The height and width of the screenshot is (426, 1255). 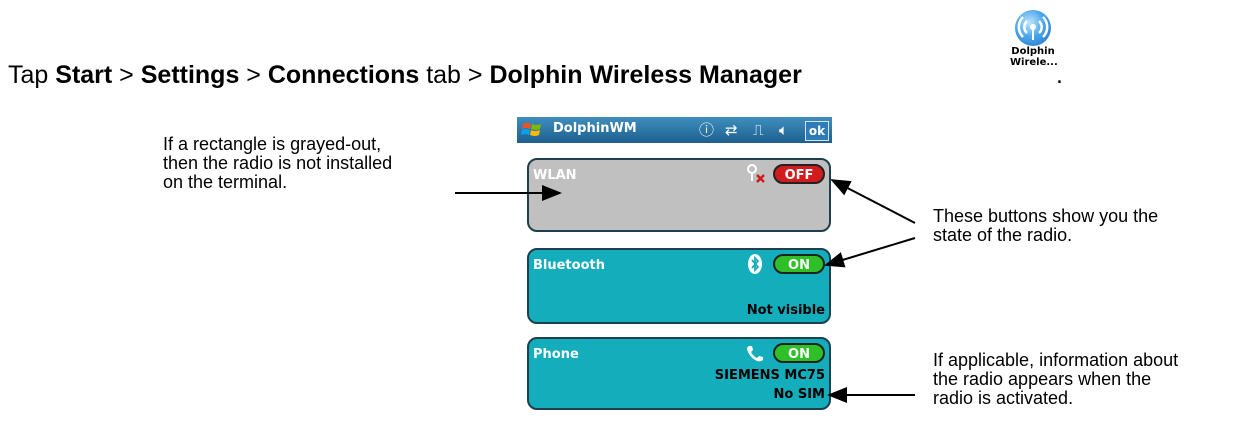 I want to click on buttons-arrow-off, so click(x=873, y=201).